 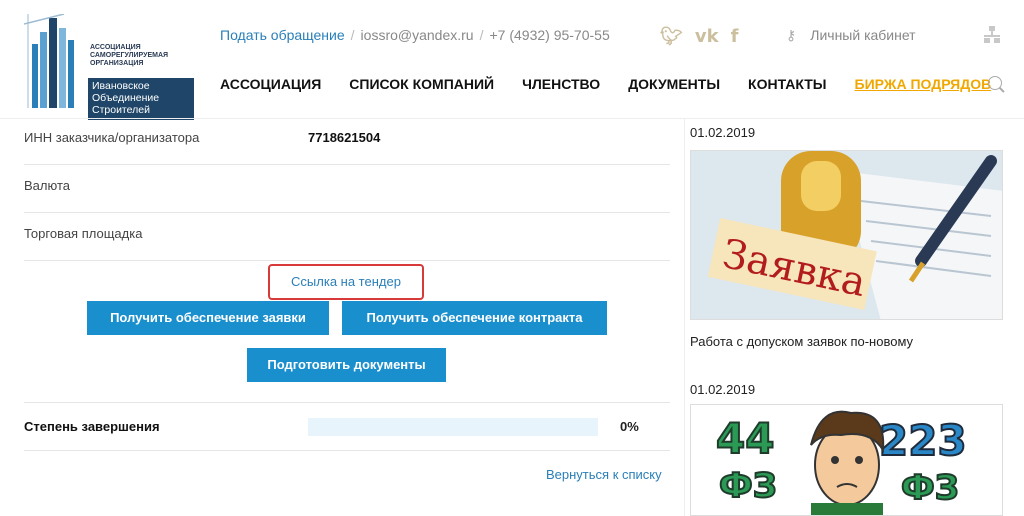 What do you see at coordinates (346, 282) in the screenshot?
I see `tender-link: Ссылка на тендер` at bounding box center [346, 282].